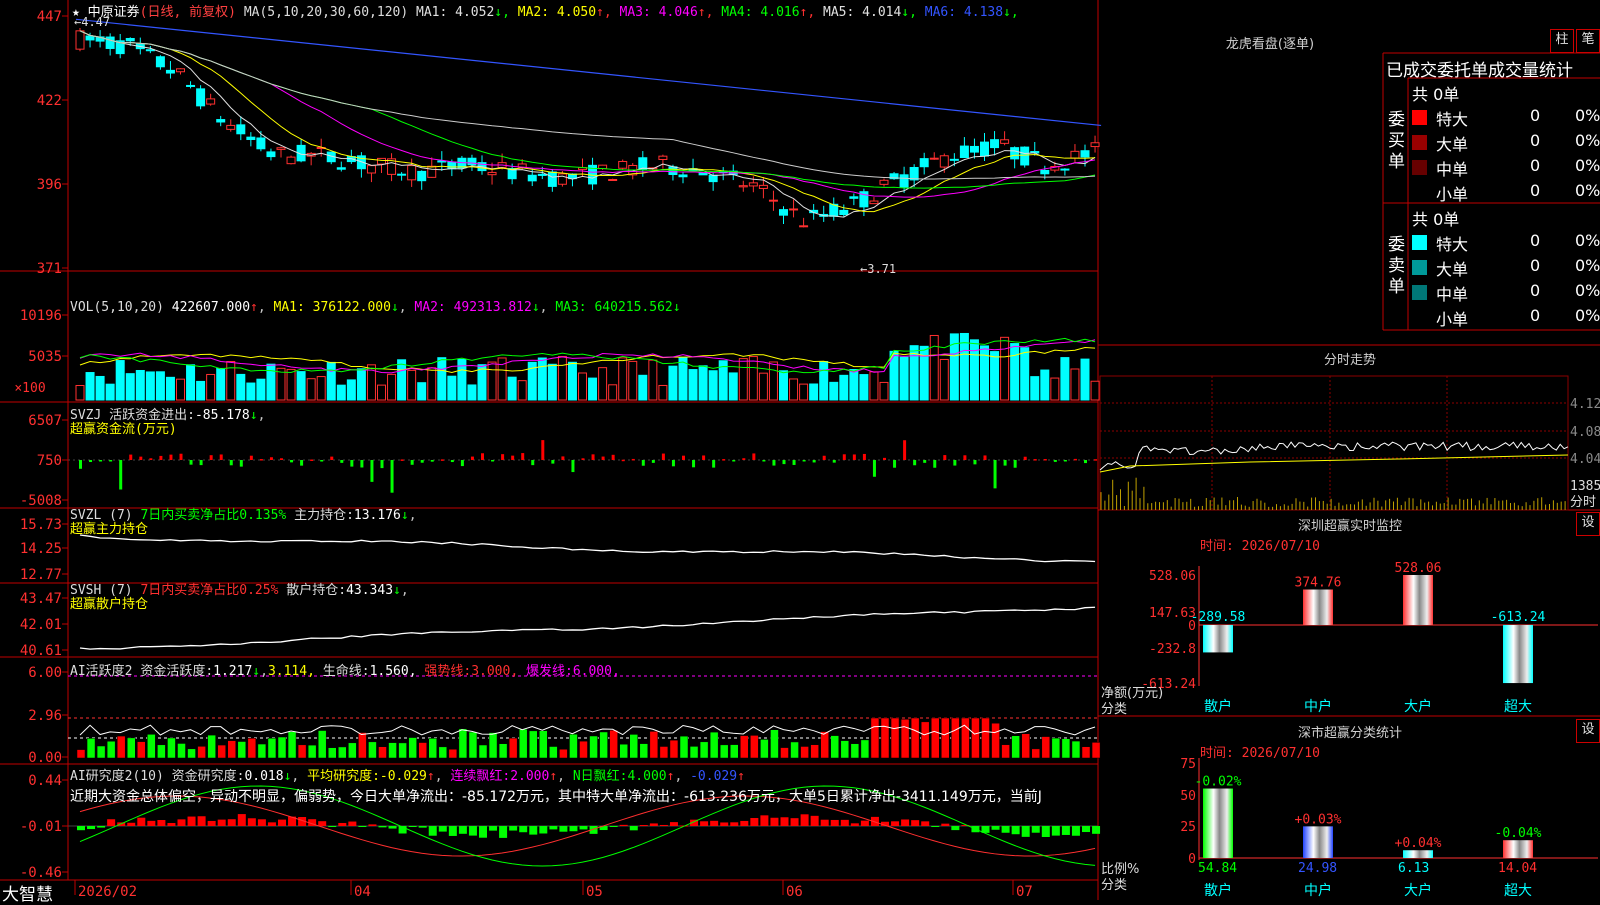 The width and height of the screenshot is (1600, 905). Describe the element at coordinates (326, 12) in the screenshot. I see `ma-prefix: MA(5,10,20,30,60,120)` at that location.